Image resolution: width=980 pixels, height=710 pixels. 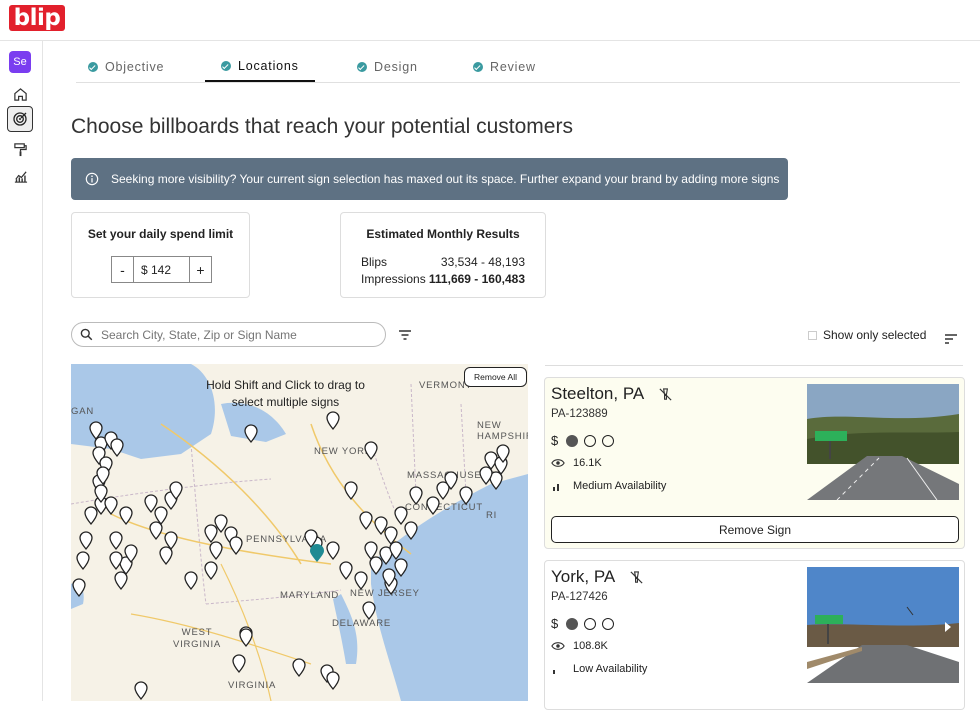 I want to click on tab-design: Design, so click(x=387, y=67).